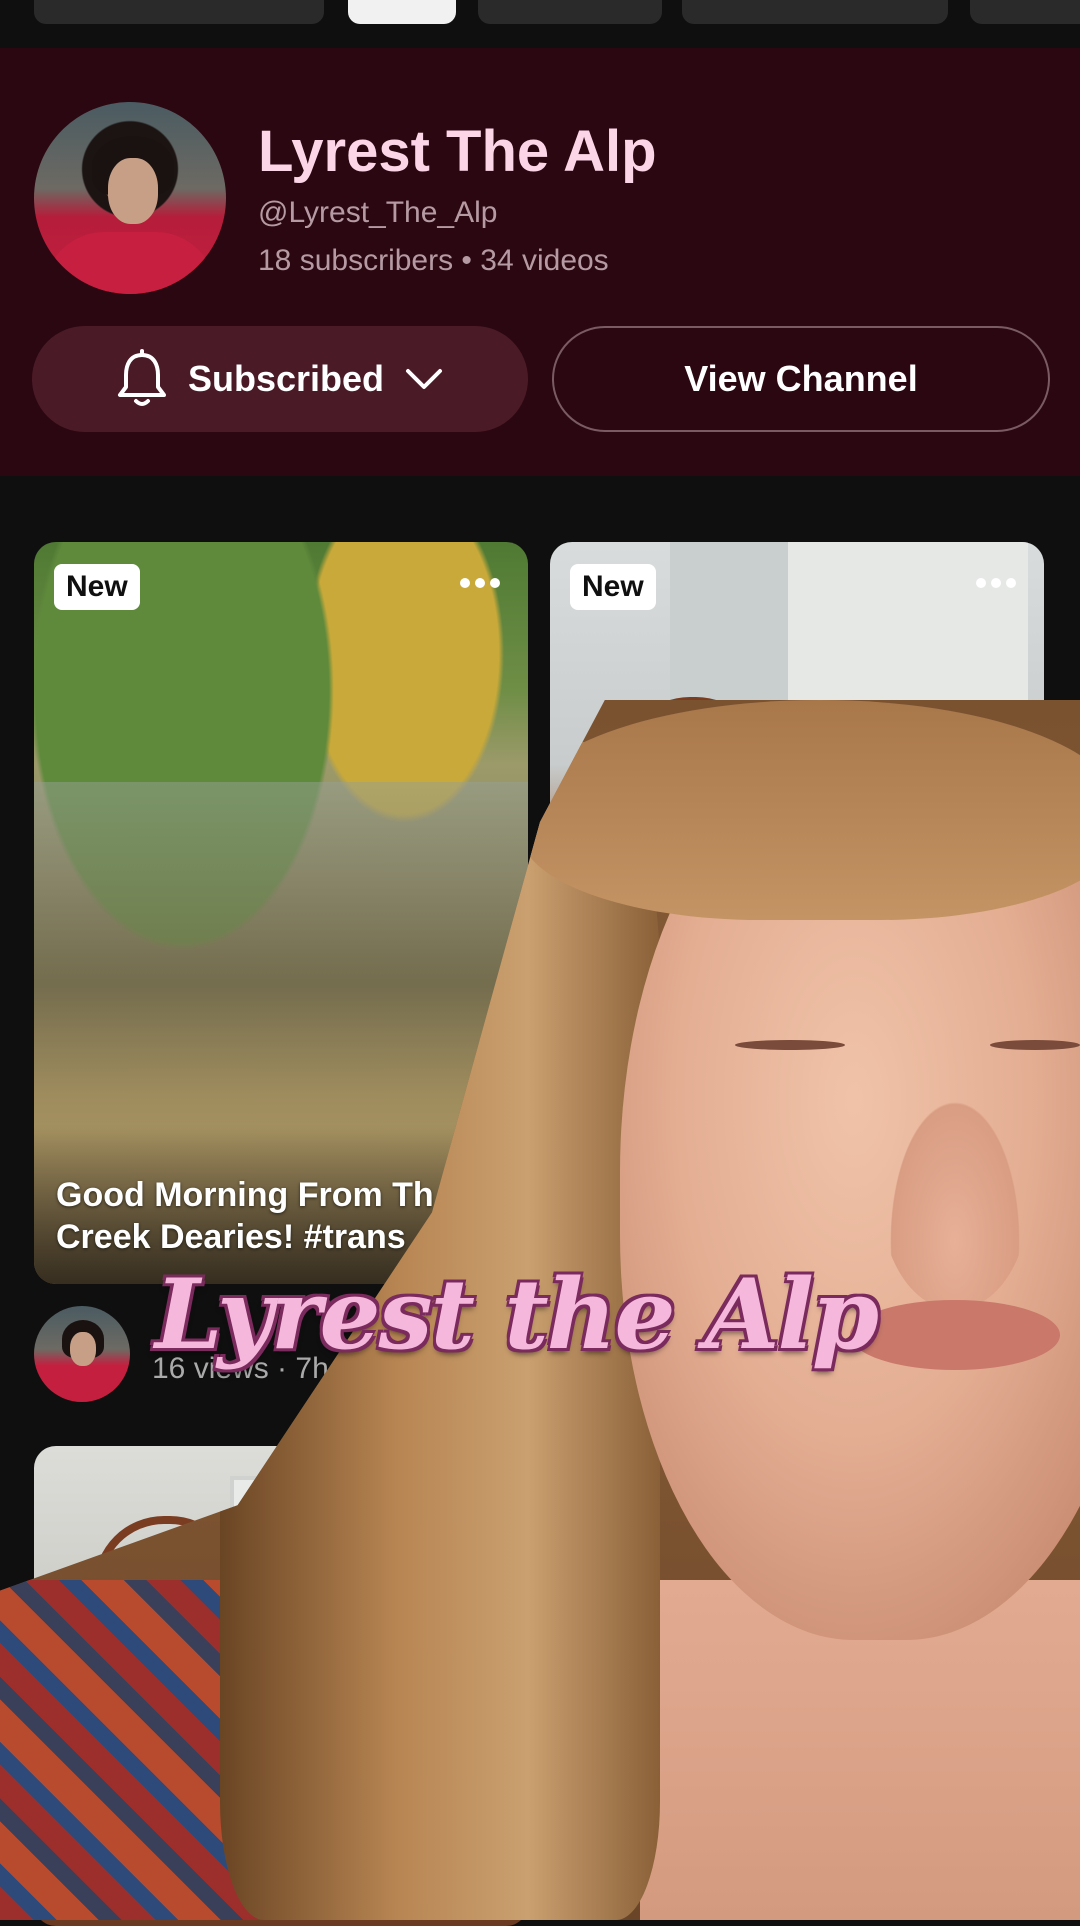 The height and width of the screenshot is (1926, 1080). I want to click on channel-handle: @Lyrest_The_Alp, so click(378, 212).